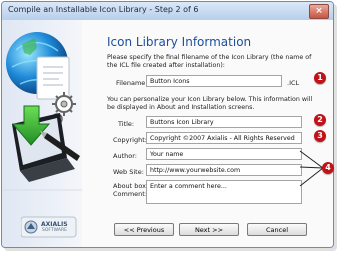 The image size is (347, 258). Describe the element at coordinates (328, 168) in the screenshot. I see `callout-badge-4: 4` at that location.